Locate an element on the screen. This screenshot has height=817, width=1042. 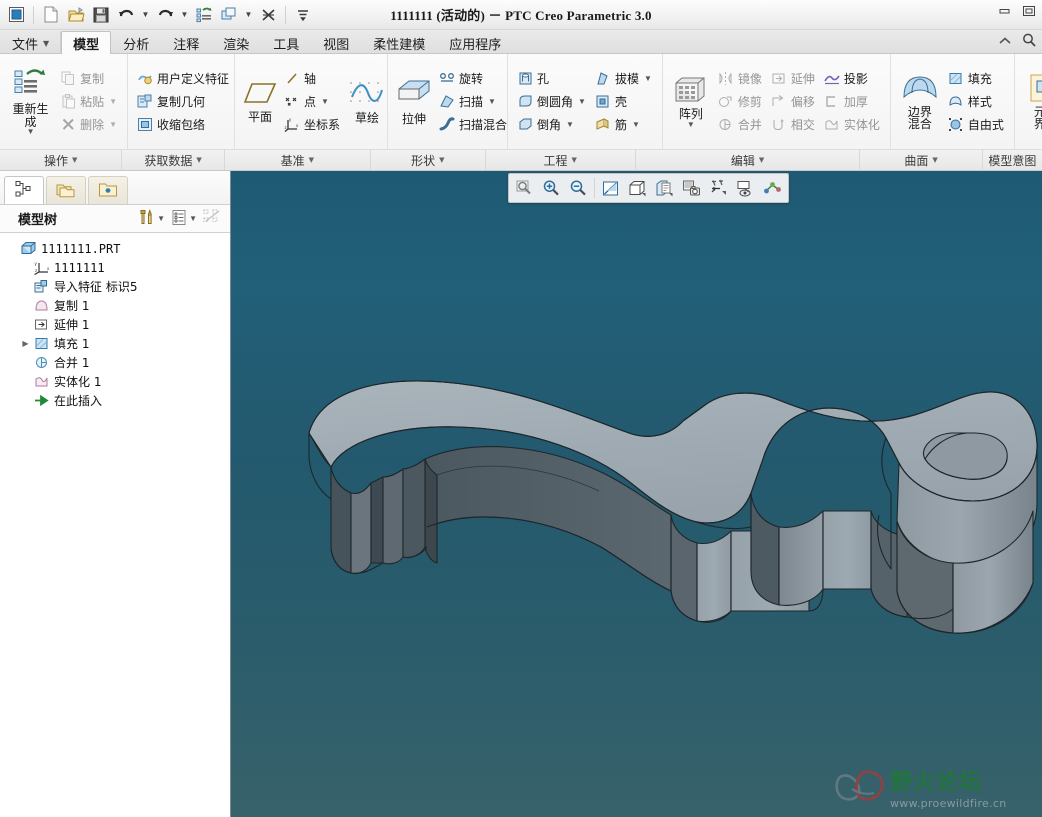
window-dropdown-icon: ▼ is located at coordinates (248, 15).